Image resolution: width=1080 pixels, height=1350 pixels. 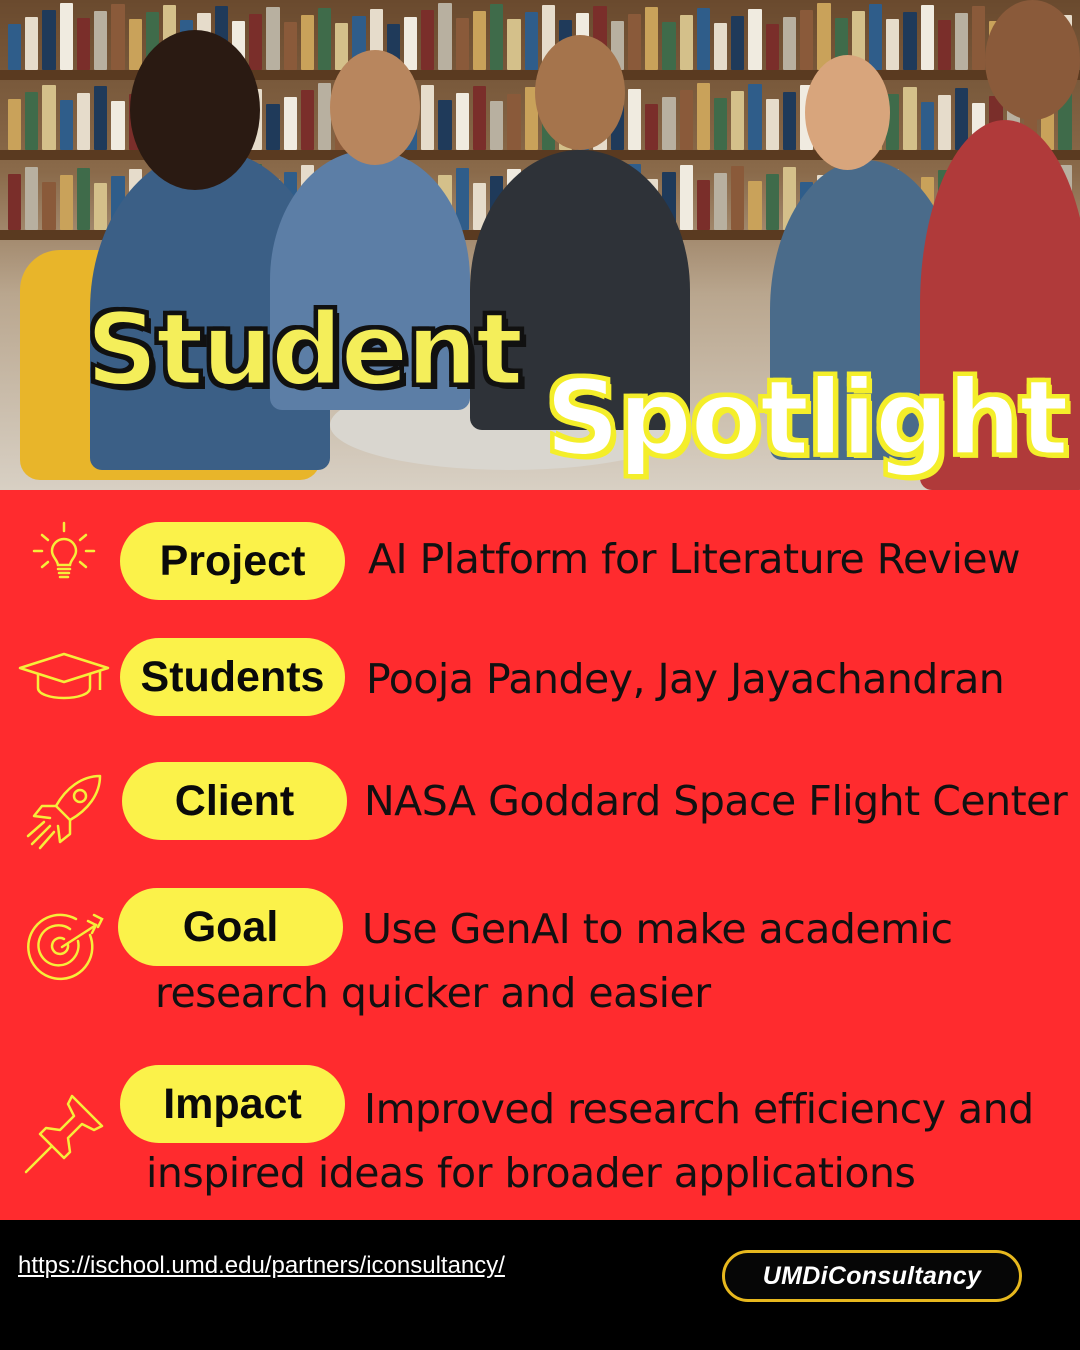 I want to click on client-value: NASA Goddard Space Flight Center, so click(x=716, y=801).